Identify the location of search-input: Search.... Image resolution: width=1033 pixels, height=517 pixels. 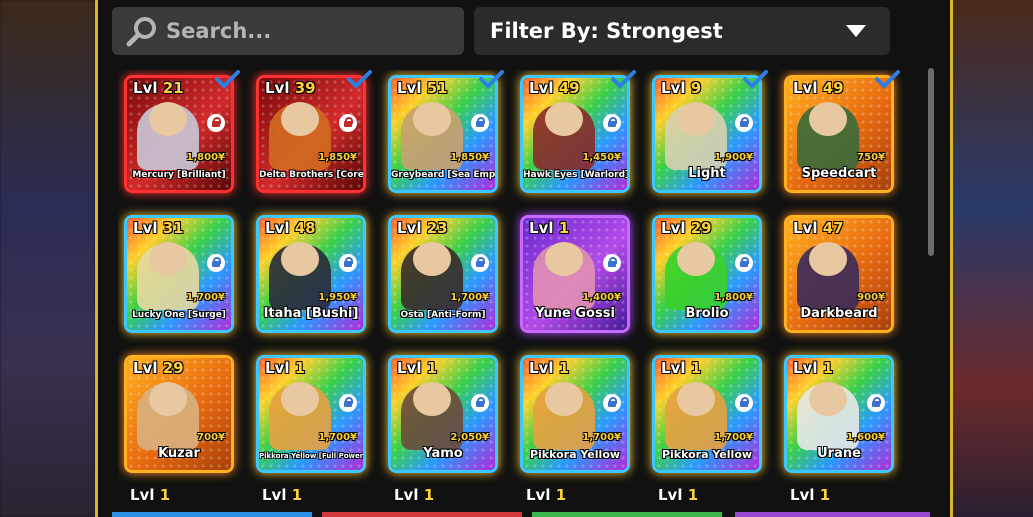
(288, 31).